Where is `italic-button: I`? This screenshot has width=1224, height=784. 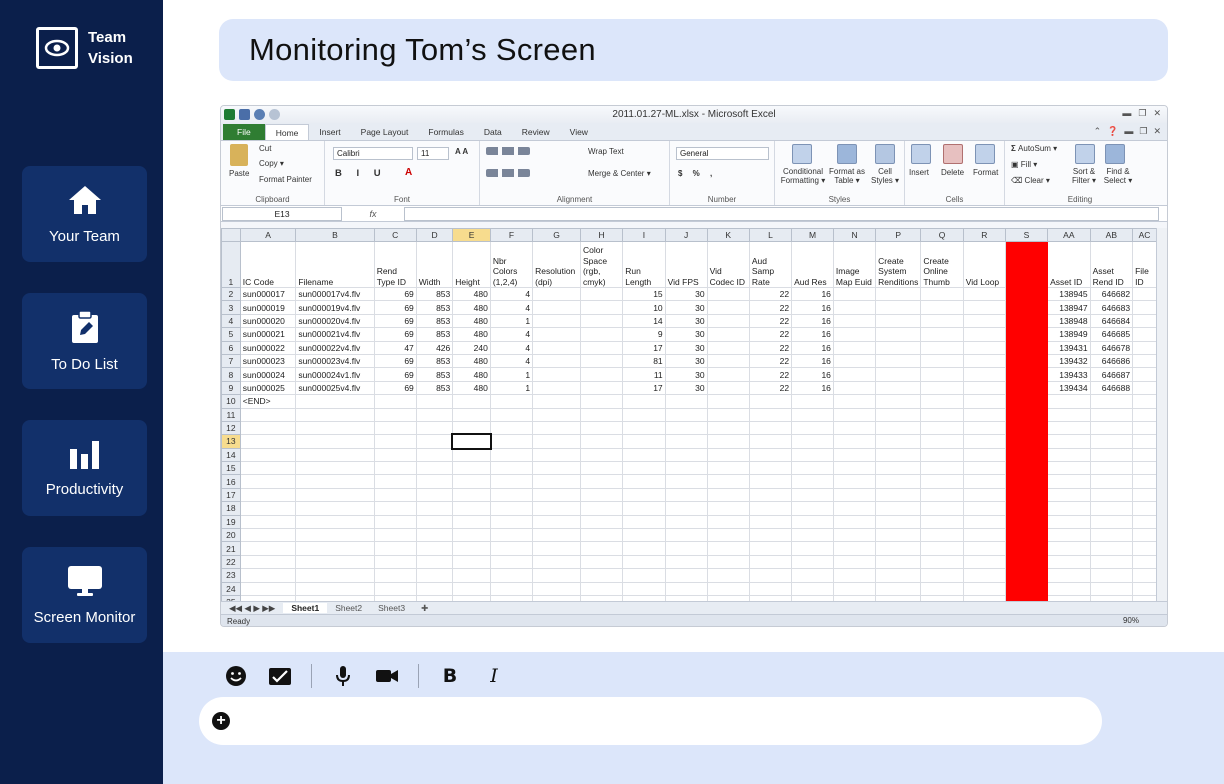
italic-button: I is located at coordinates (494, 676).